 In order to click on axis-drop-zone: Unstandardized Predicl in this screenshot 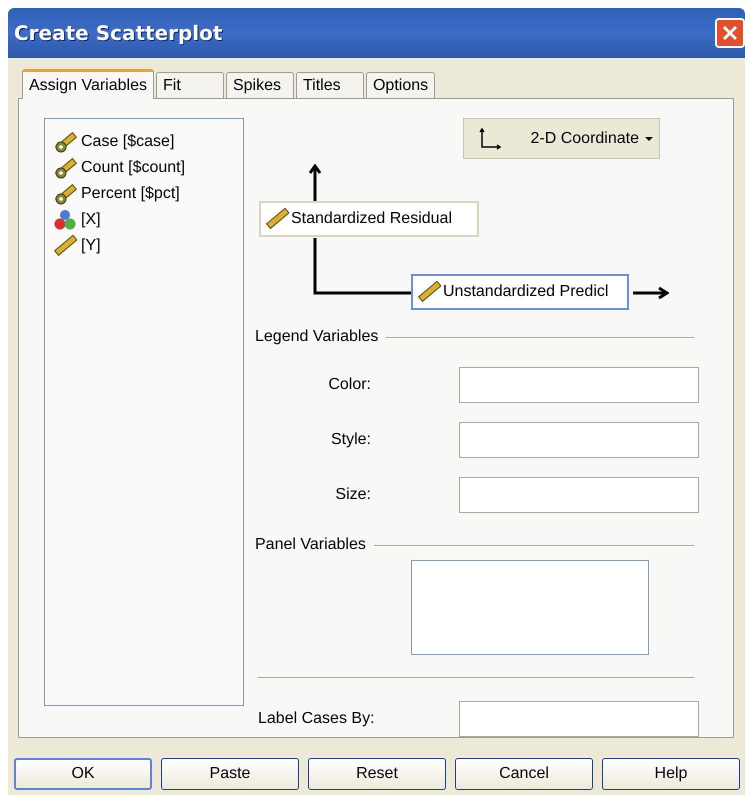, I will do `click(520, 292)`.